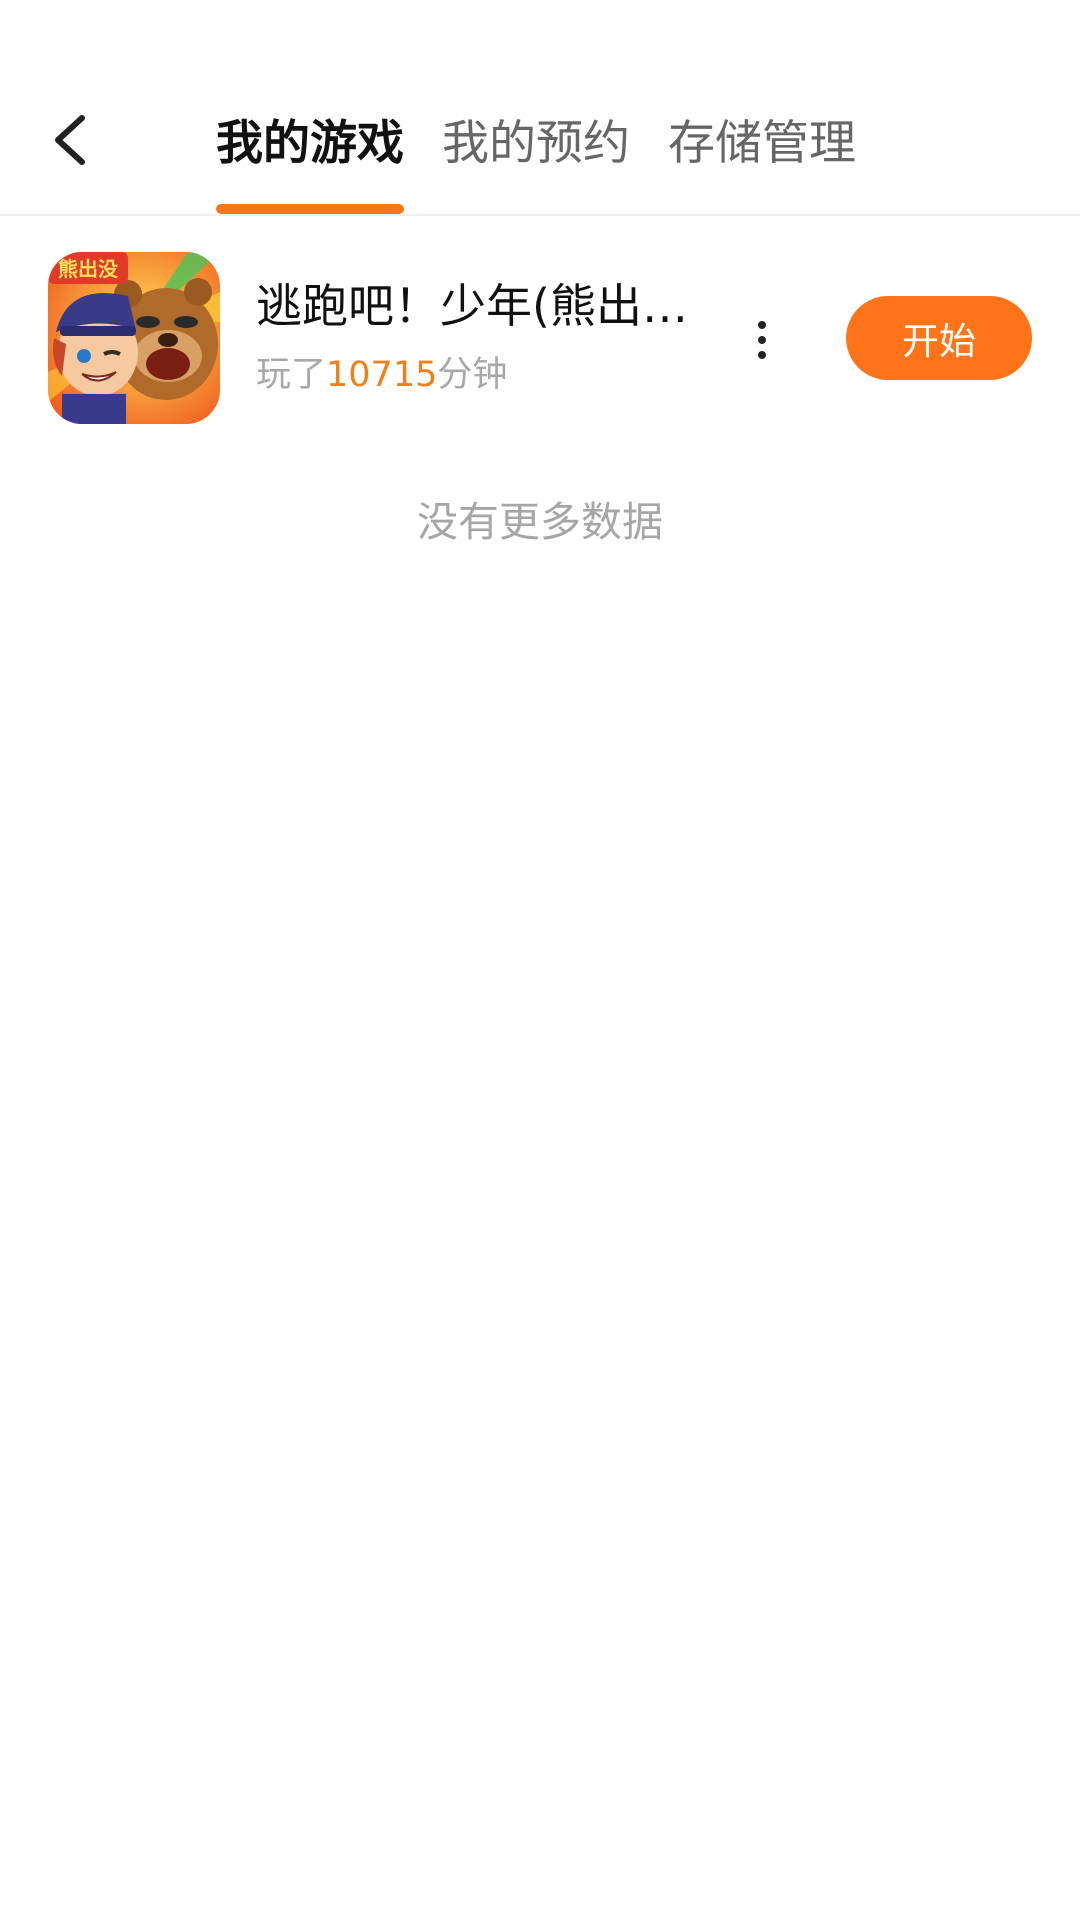 This screenshot has width=1080, height=1920. Describe the element at coordinates (939, 338) in the screenshot. I see `start-game-button: 开始` at that location.